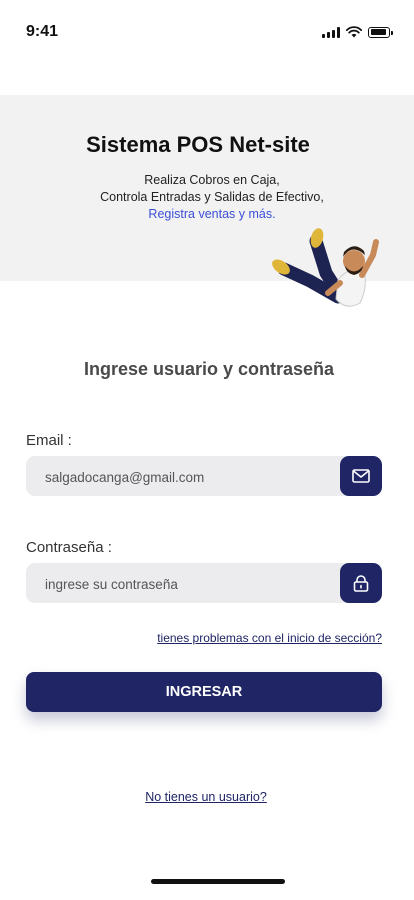 This screenshot has height=900, width=414. I want to click on app-title: Sistema POS Net-site, so click(198, 144).